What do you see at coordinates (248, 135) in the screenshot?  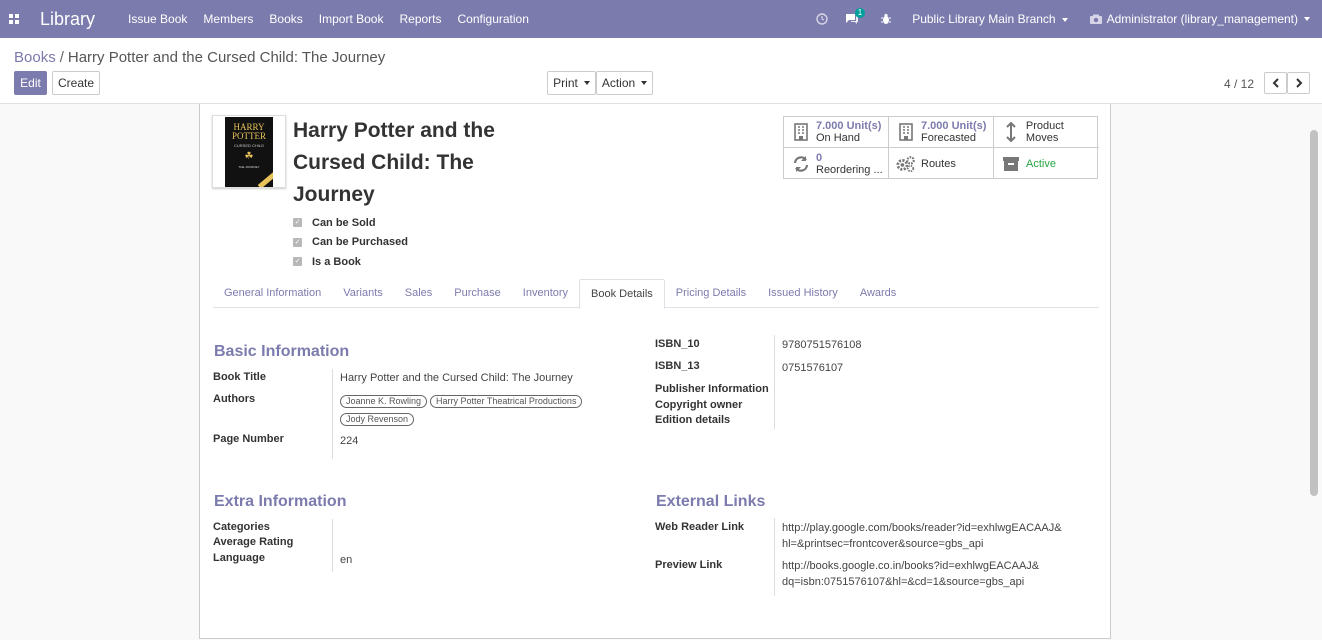 I see `cover-text-potter: POTTER` at bounding box center [248, 135].